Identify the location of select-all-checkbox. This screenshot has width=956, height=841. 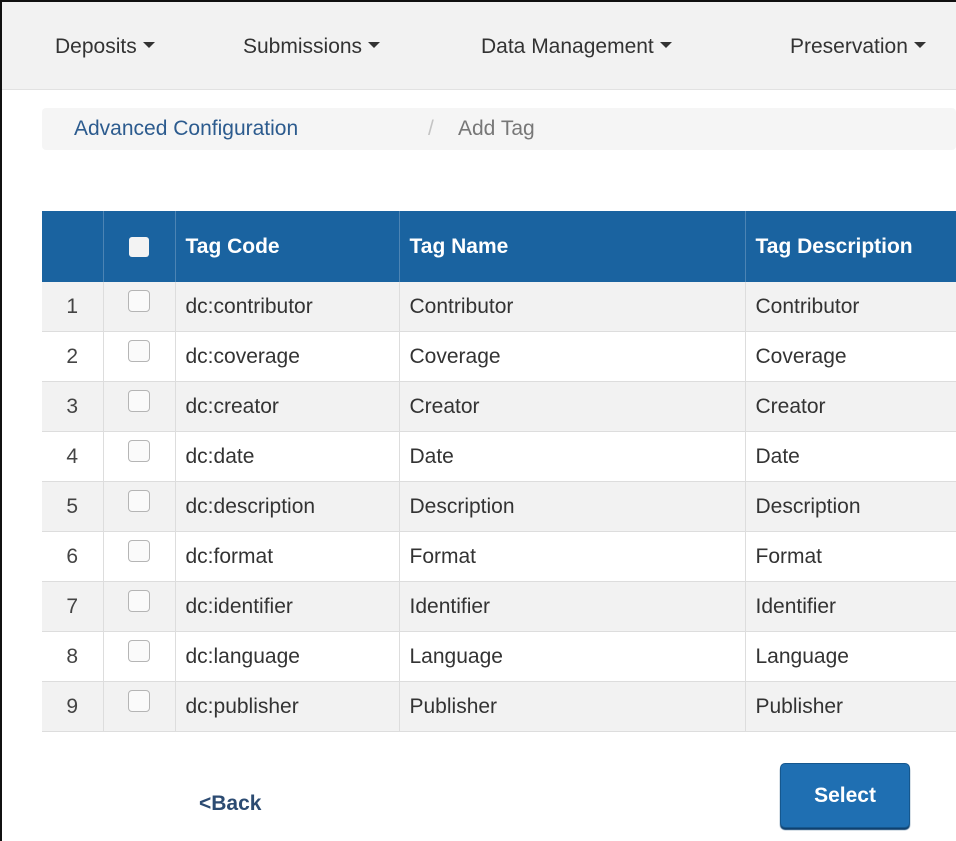
(139, 246).